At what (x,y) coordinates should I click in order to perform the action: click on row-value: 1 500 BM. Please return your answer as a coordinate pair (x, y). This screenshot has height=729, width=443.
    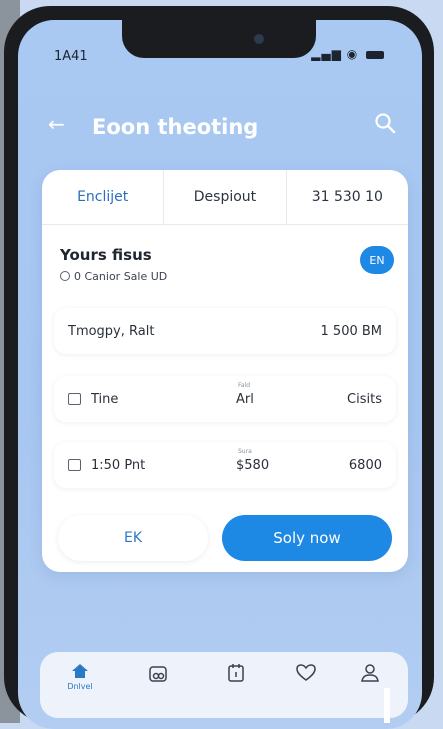
    Looking at the image, I should click on (351, 331).